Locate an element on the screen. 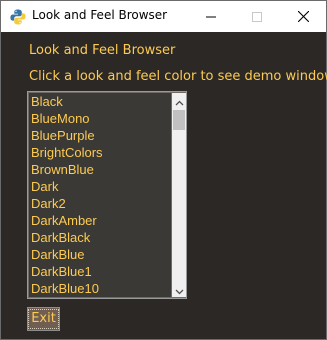  list-item: Dark is located at coordinates (100, 186).